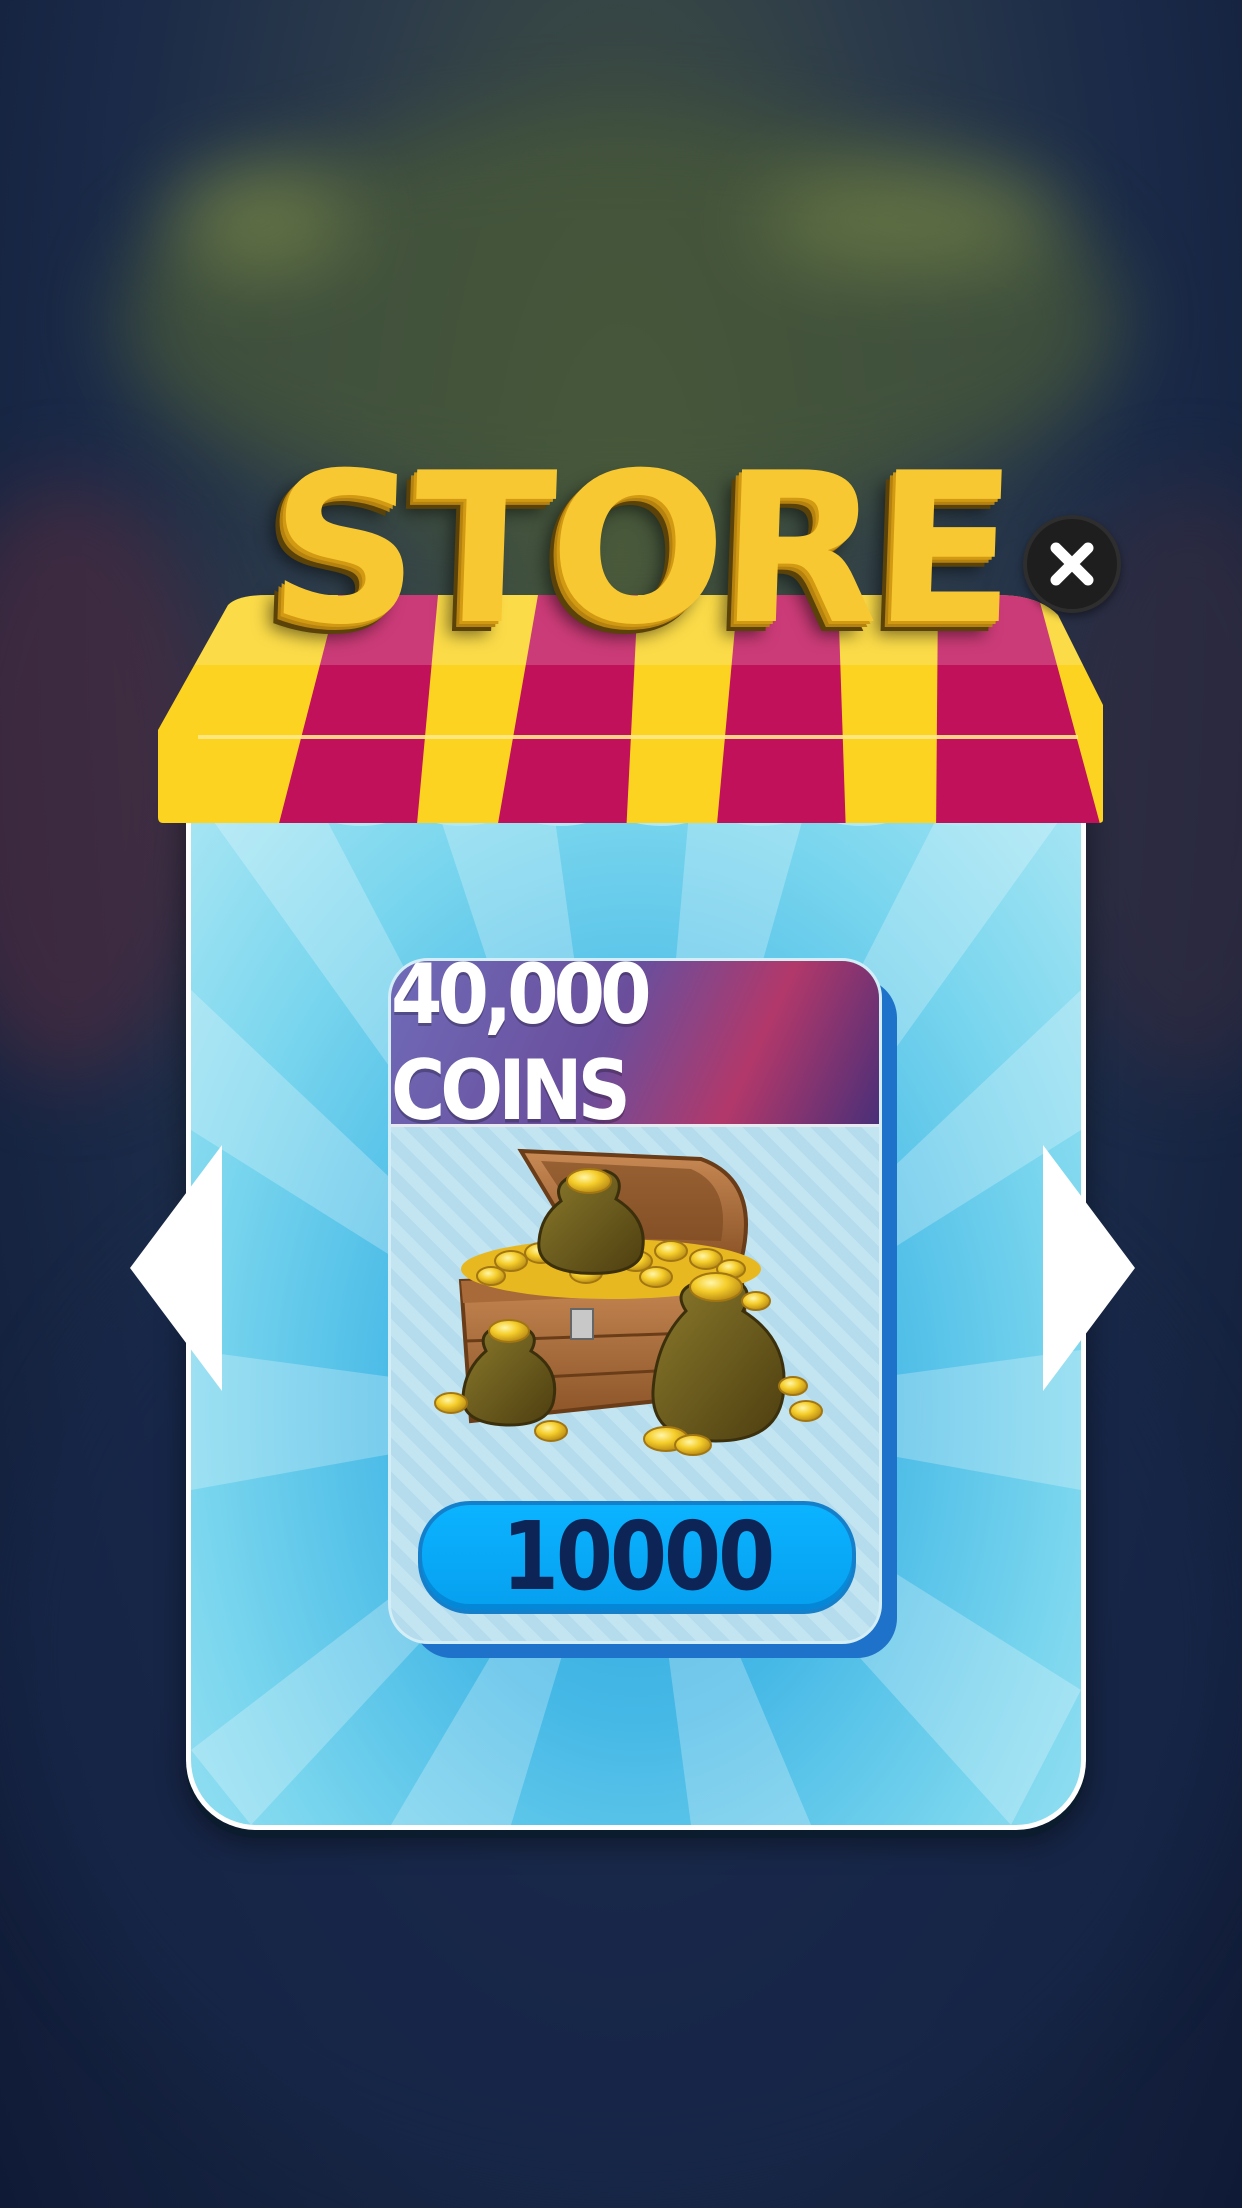  I want to click on buy-price-button: 10000, so click(637, 1557).